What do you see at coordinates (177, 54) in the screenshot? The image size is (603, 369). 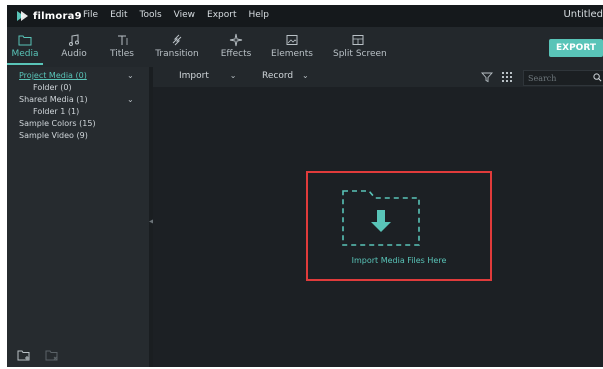 I see `tab-transition-label: Transition` at bounding box center [177, 54].